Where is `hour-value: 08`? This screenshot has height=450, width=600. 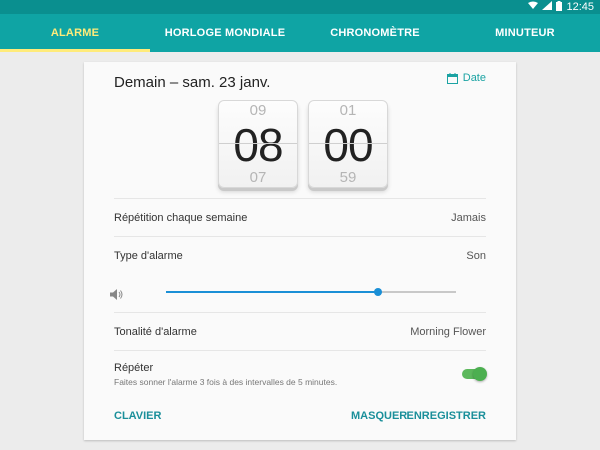 hour-value: 08 is located at coordinates (258, 145).